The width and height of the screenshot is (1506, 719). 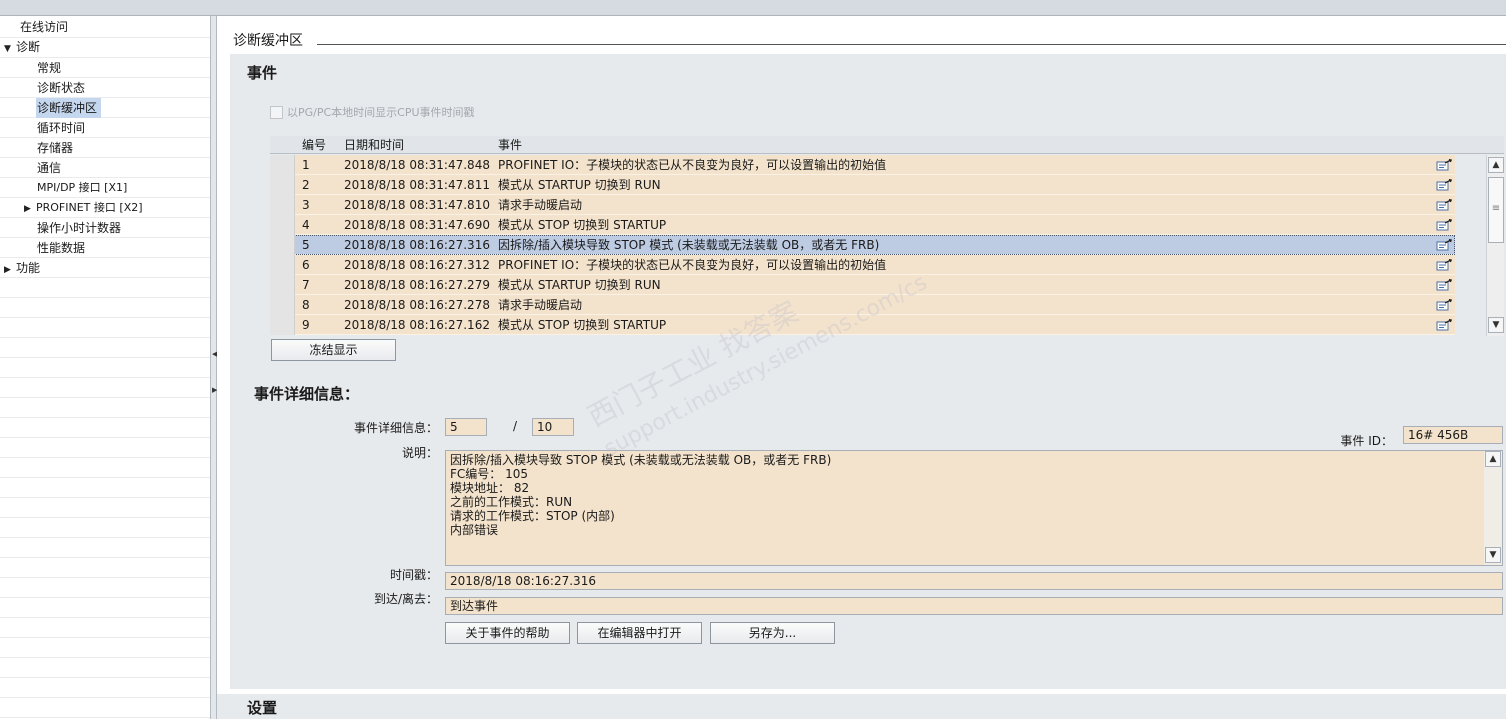 I want to click on nav-item-performance: 性能数据, so click(x=61, y=248).